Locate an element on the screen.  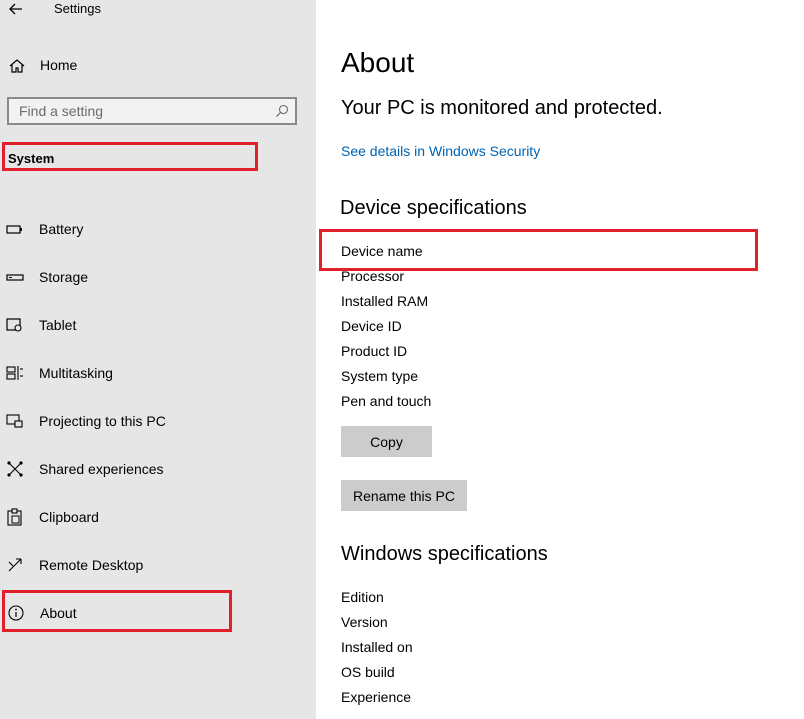
sidebar-item-projecting: Projecting to this PC is located at coordinates (158, 421).